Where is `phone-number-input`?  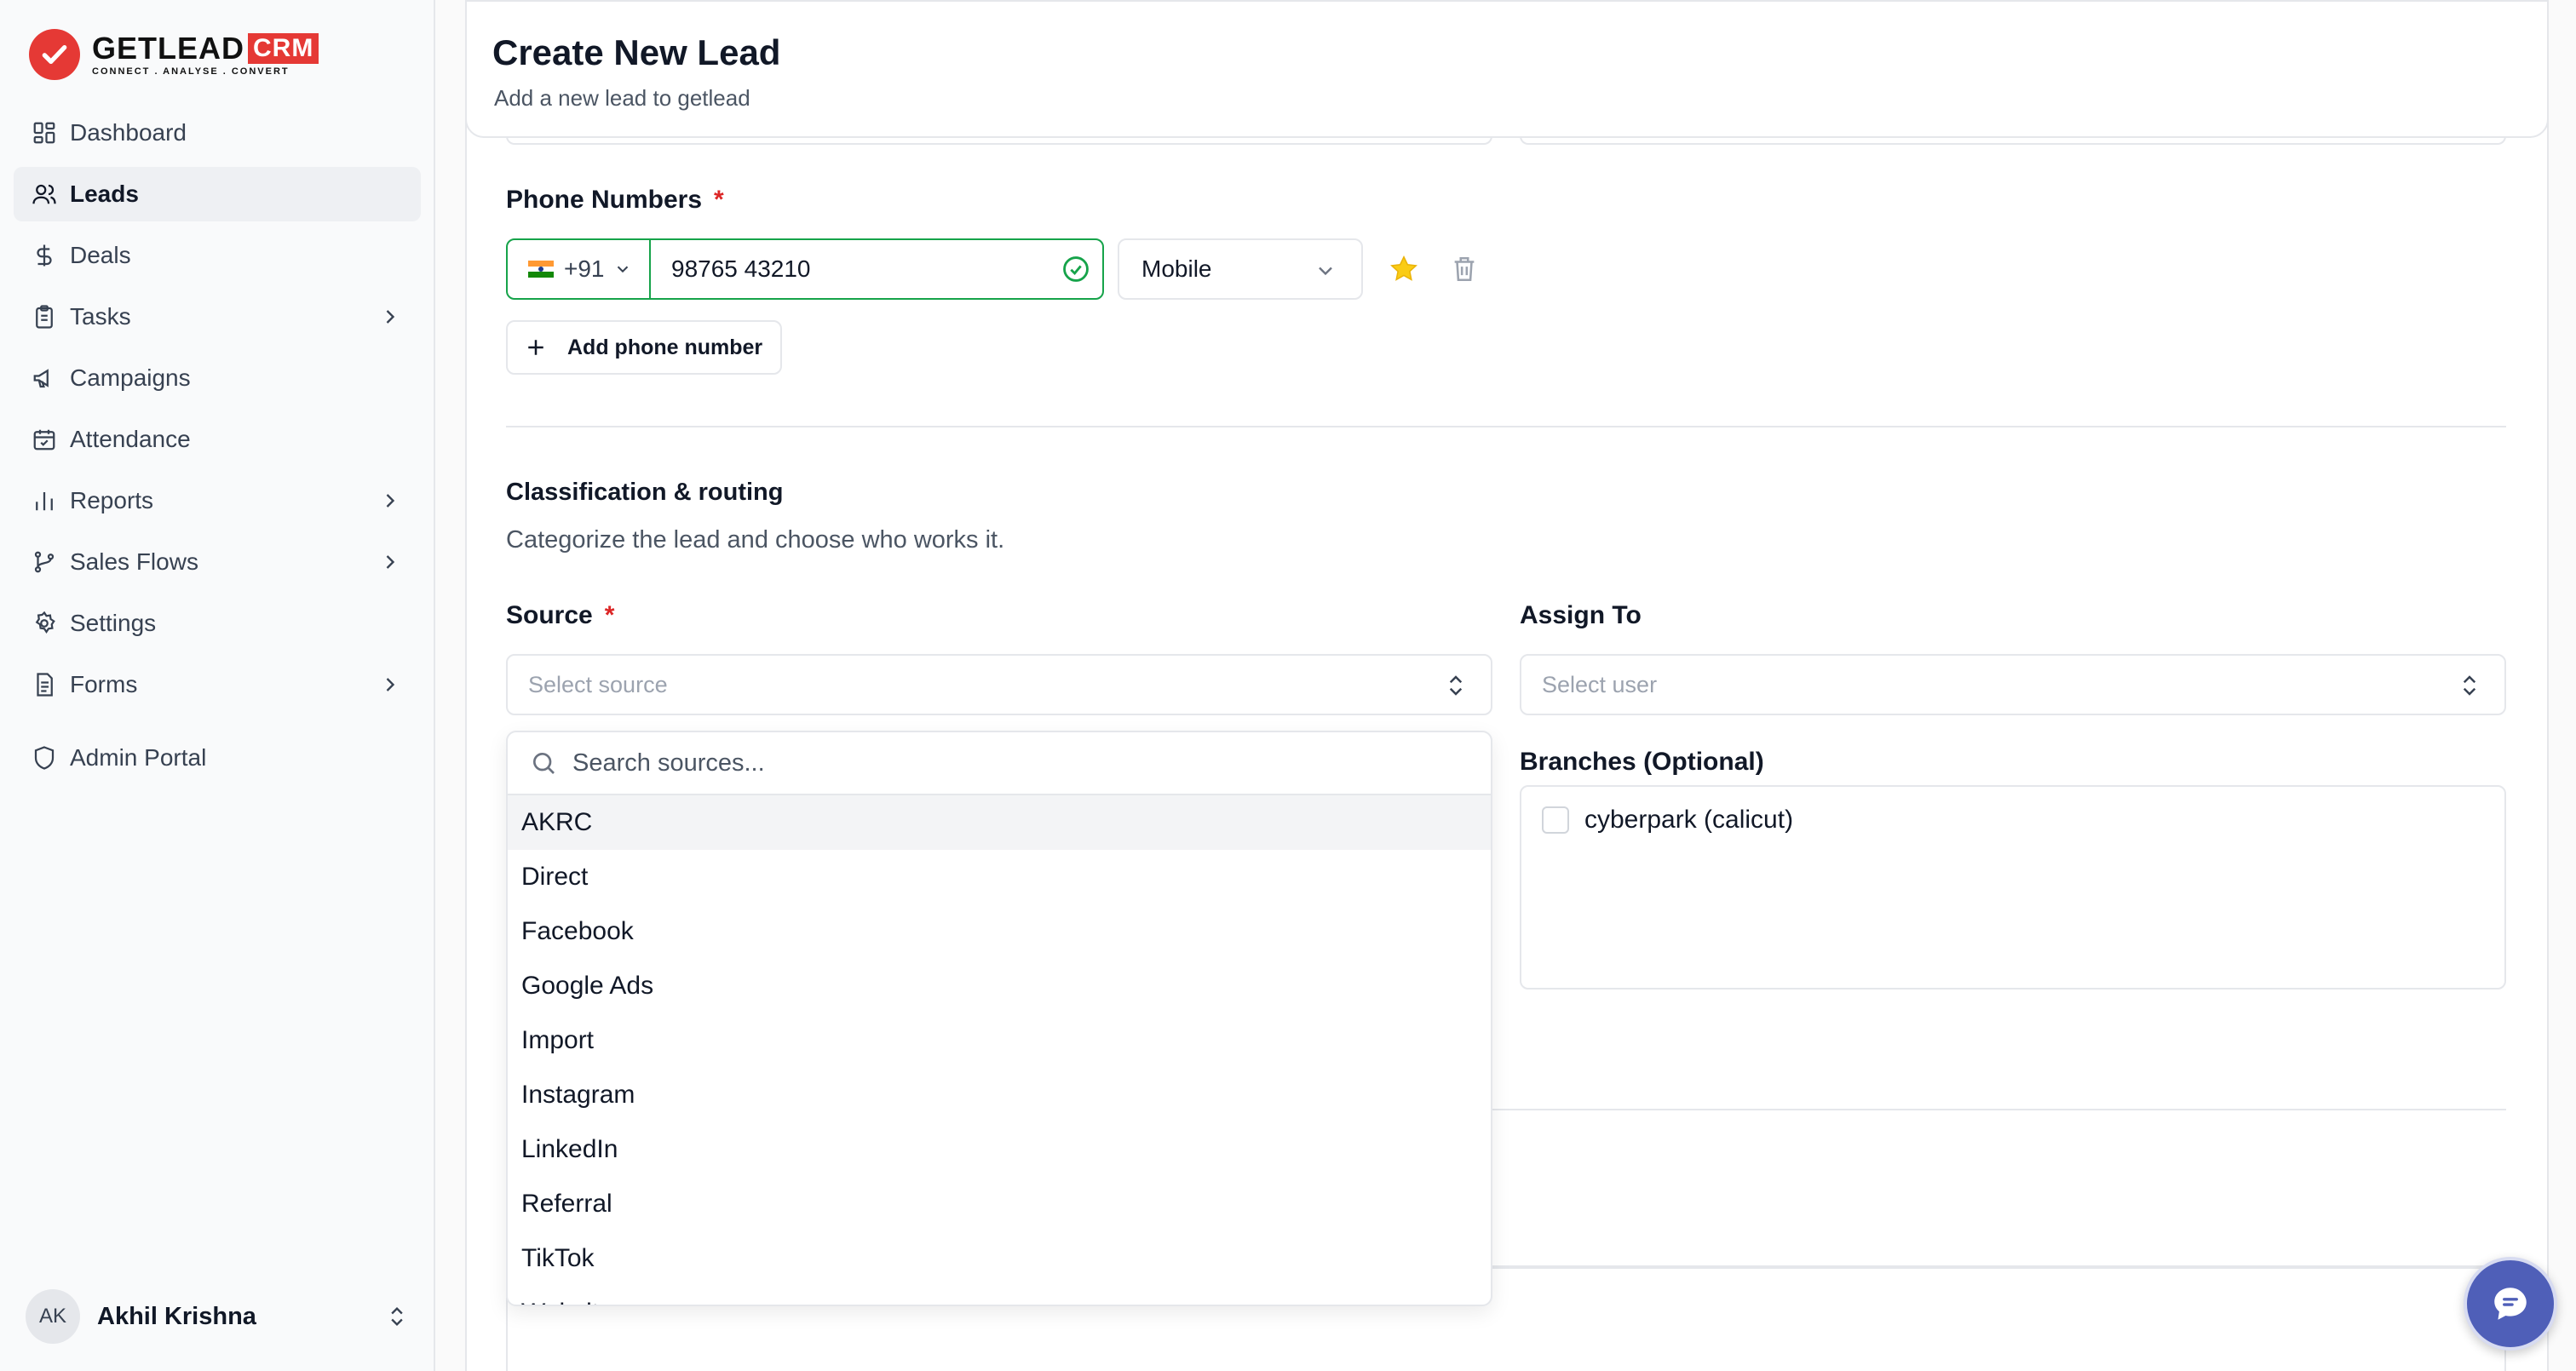 phone-number-input is located at coordinates (856, 269).